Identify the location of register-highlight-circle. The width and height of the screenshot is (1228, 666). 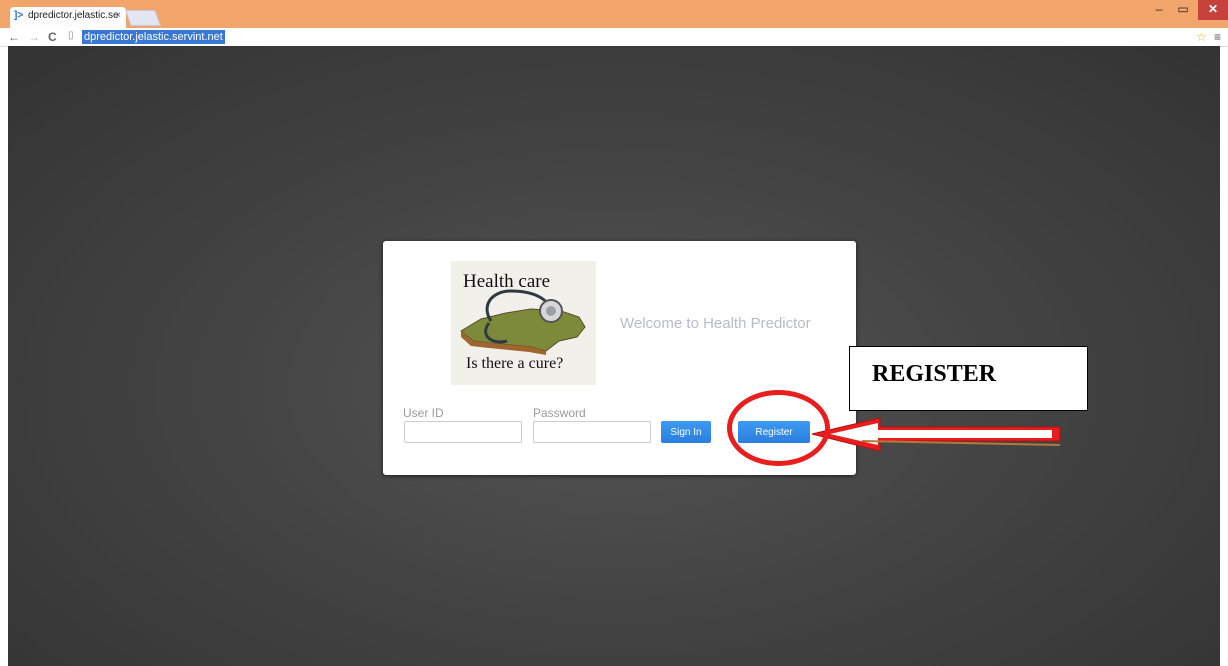
(778, 428).